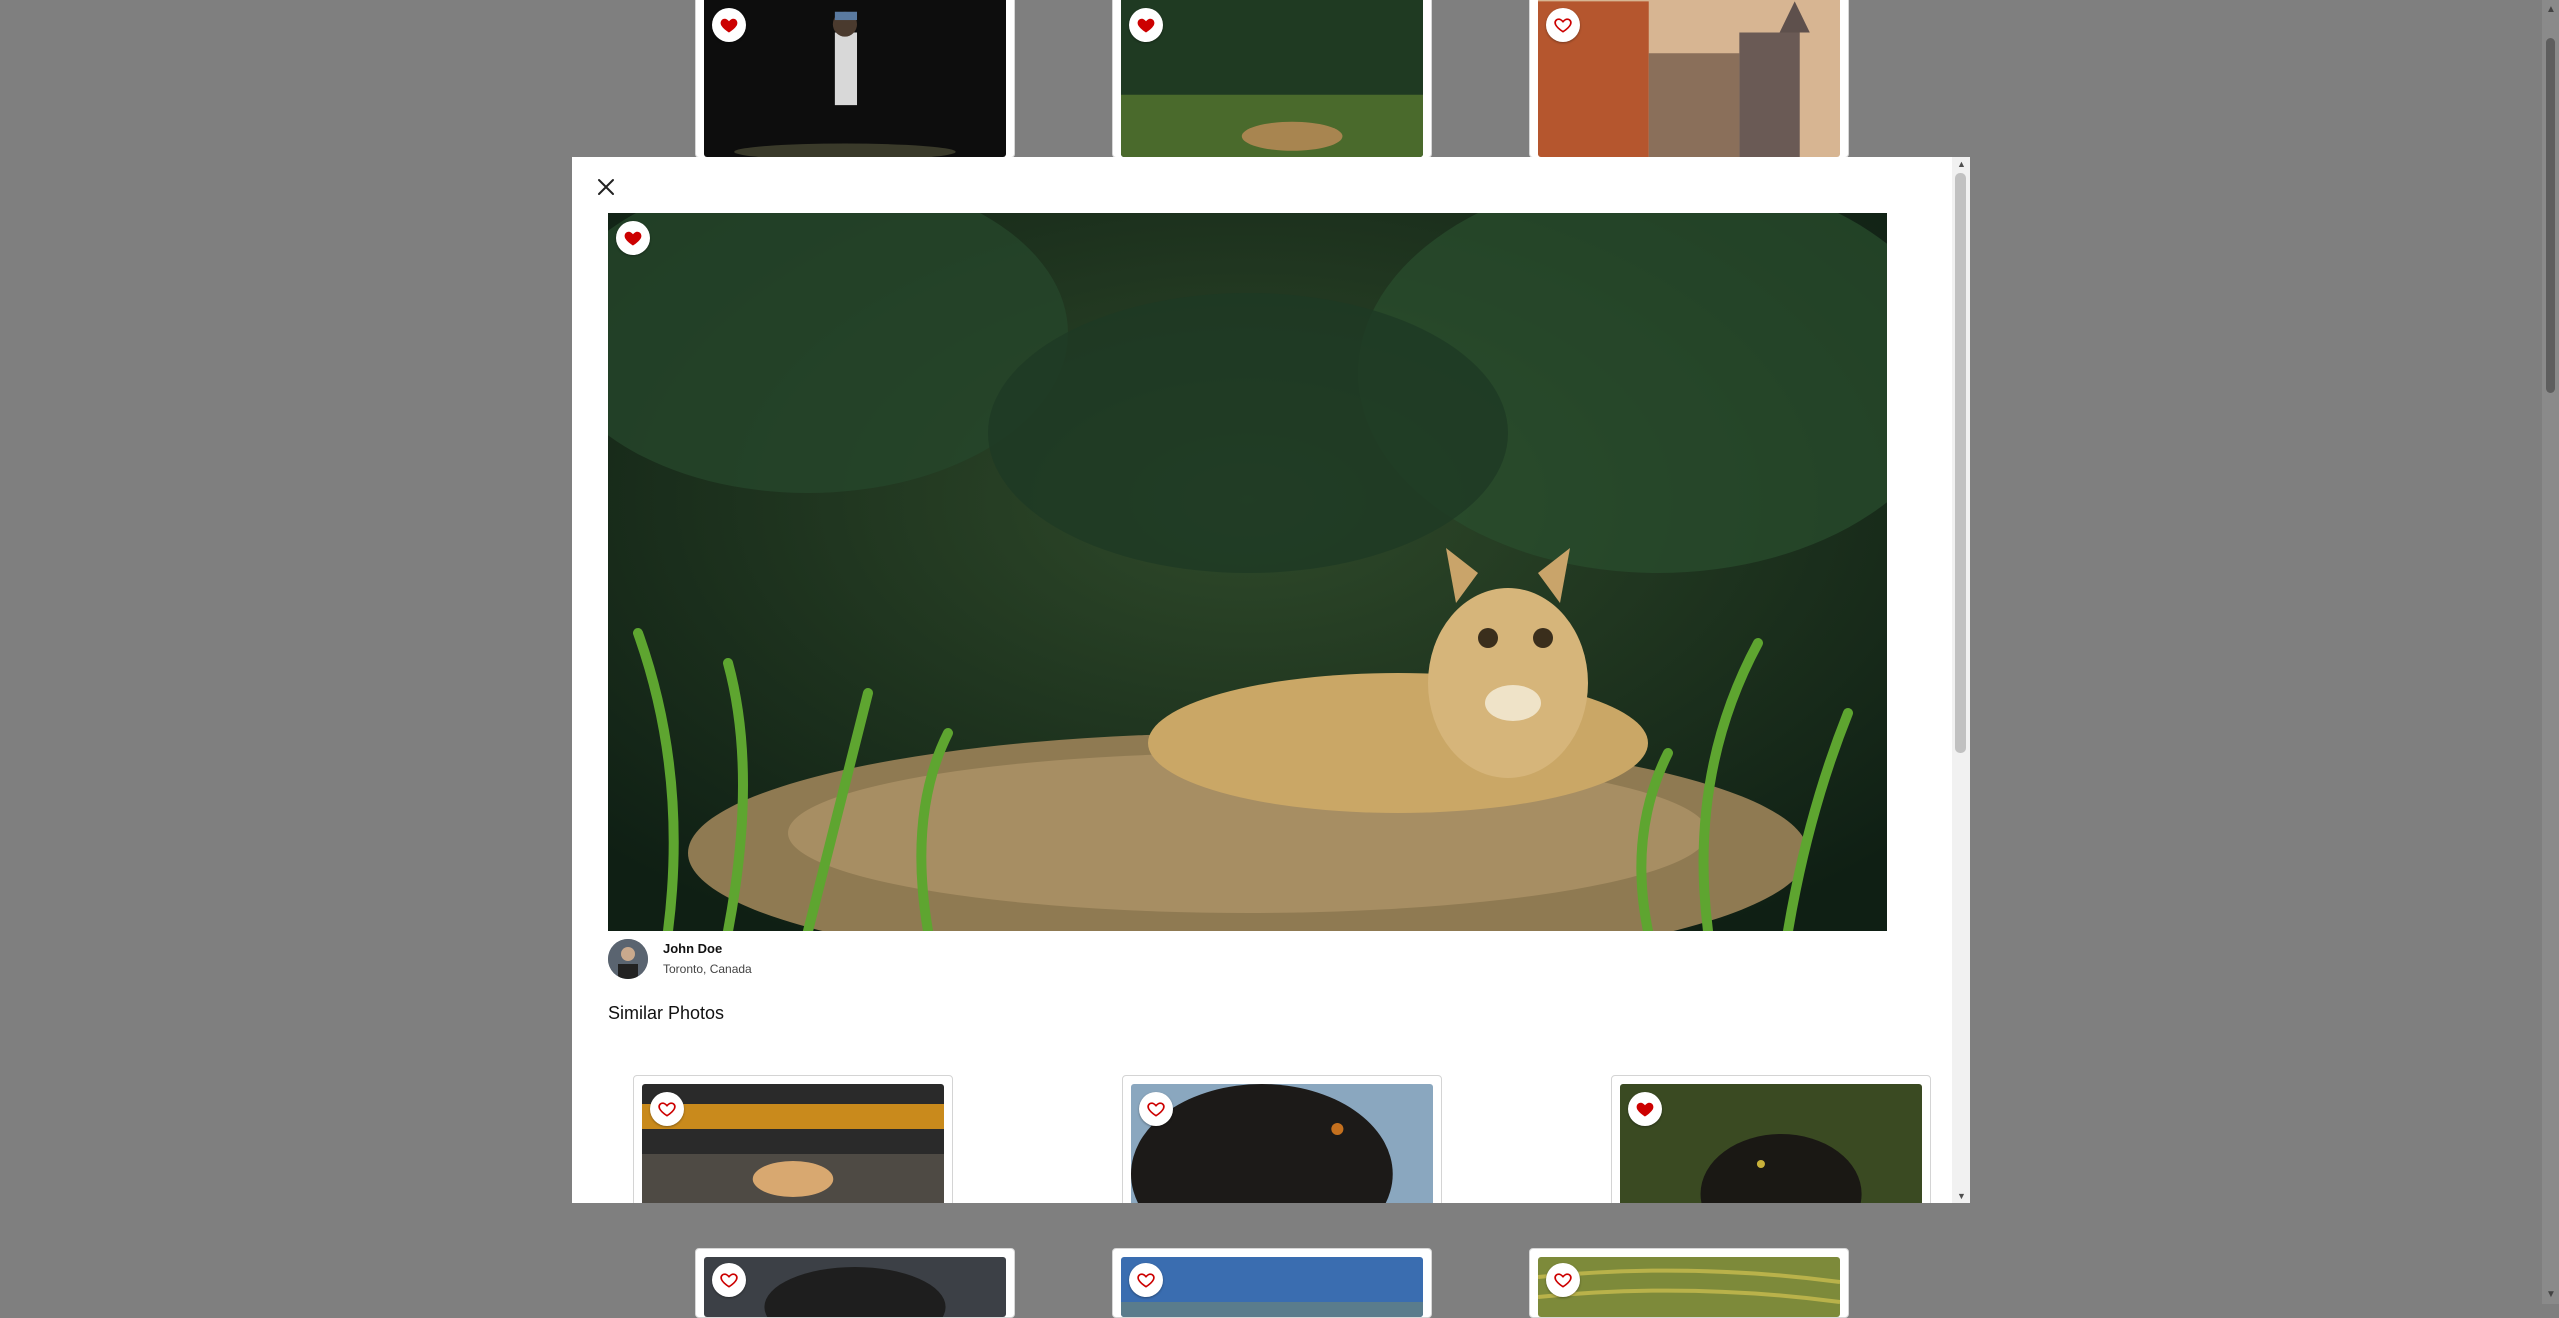 Image resolution: width=2559 pixels, height=1318 pixels. Describe the element at coordinates (1771, 1143) in the screenshot. I see `similar-photo-black-cat` at that location.